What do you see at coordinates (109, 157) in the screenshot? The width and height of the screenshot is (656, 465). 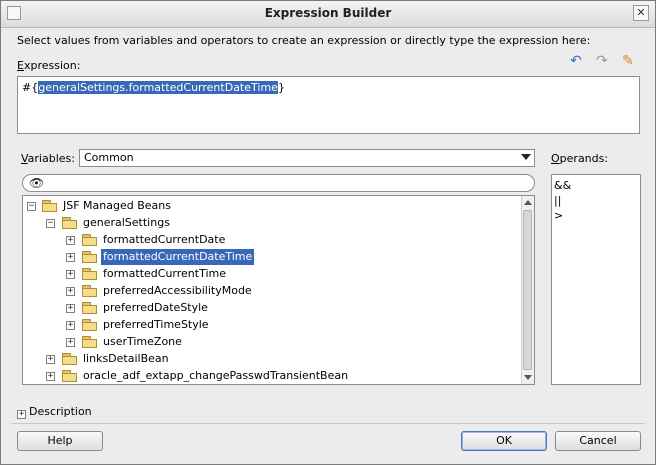 I see `variables-selected-value: Common` at bounding box center [109, 157].